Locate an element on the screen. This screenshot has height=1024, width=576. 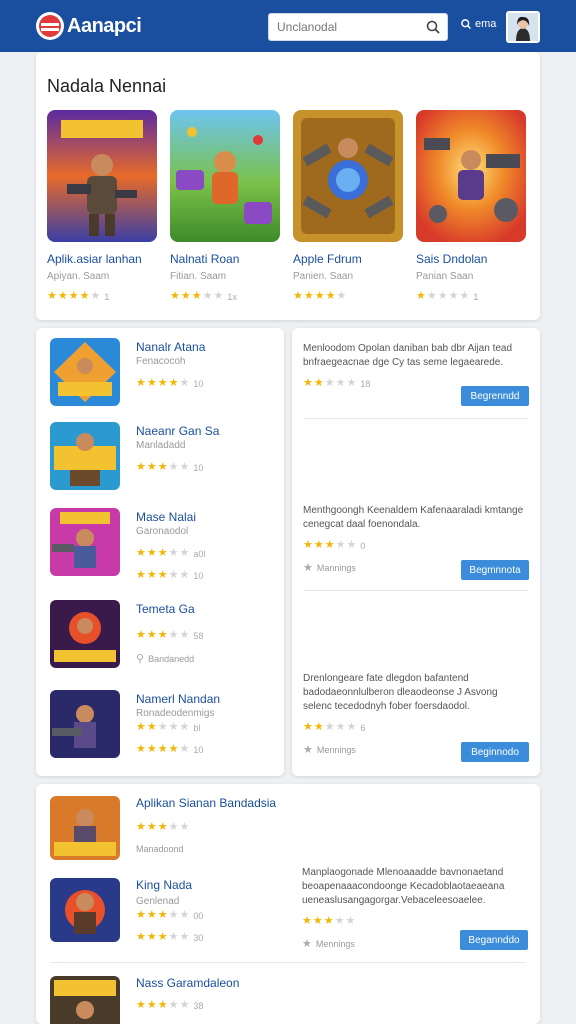
featured-item: Sais Dndolan Panian Saan ★ ★ ★ ★ ★ 1 is located at coordinates (471, 206).